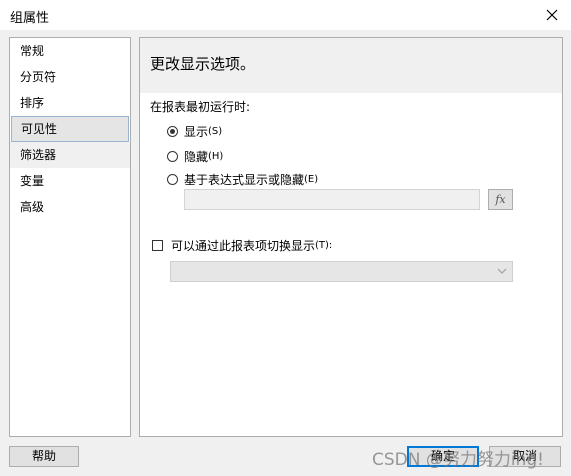 Image resolution: width=571 pixels, height=476 pixels. What do you see at coordinates (32, 207) in the screenshot?
I see `sidebar-item-label: 高级` at bounding box center [32, 207].